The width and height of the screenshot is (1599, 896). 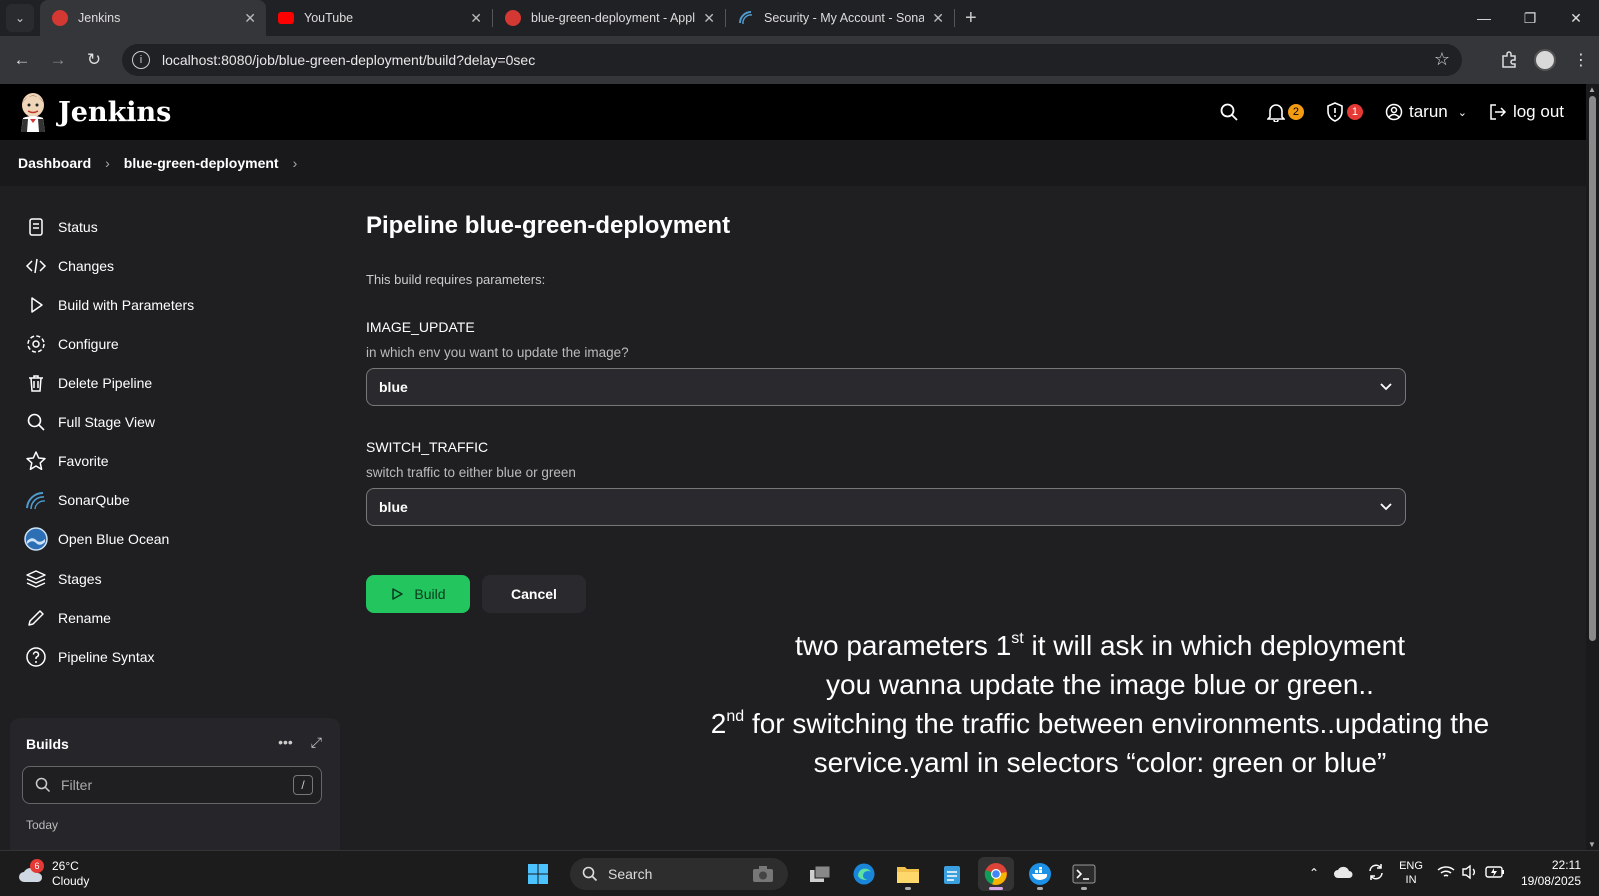 What do you see at coordinates (679, 874) in the screenshot?
I see `taskbar-search: Search` at bounding box center [679, 874].